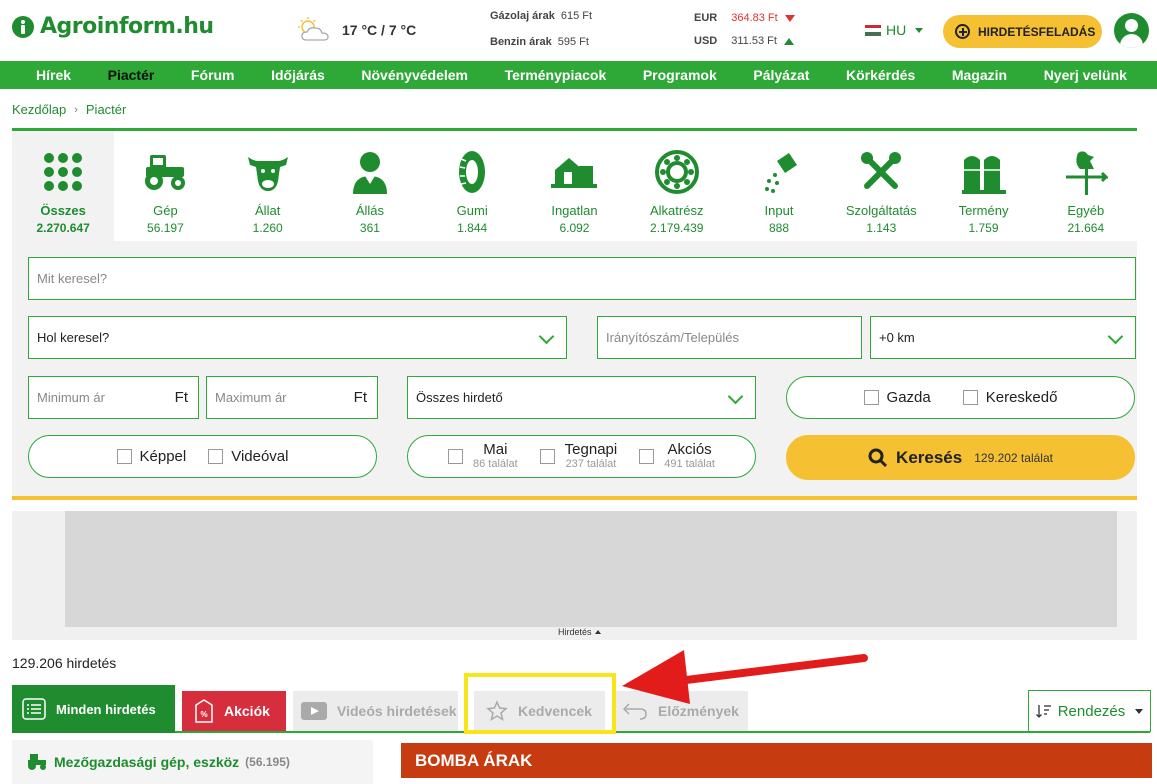 Image resolution: width=1157 pixels, height=784 pixels. Describe the element at coordinates (574, 186) in the screenshot. I see `category-ingatlan: Ingatlan 6.092` at that location.